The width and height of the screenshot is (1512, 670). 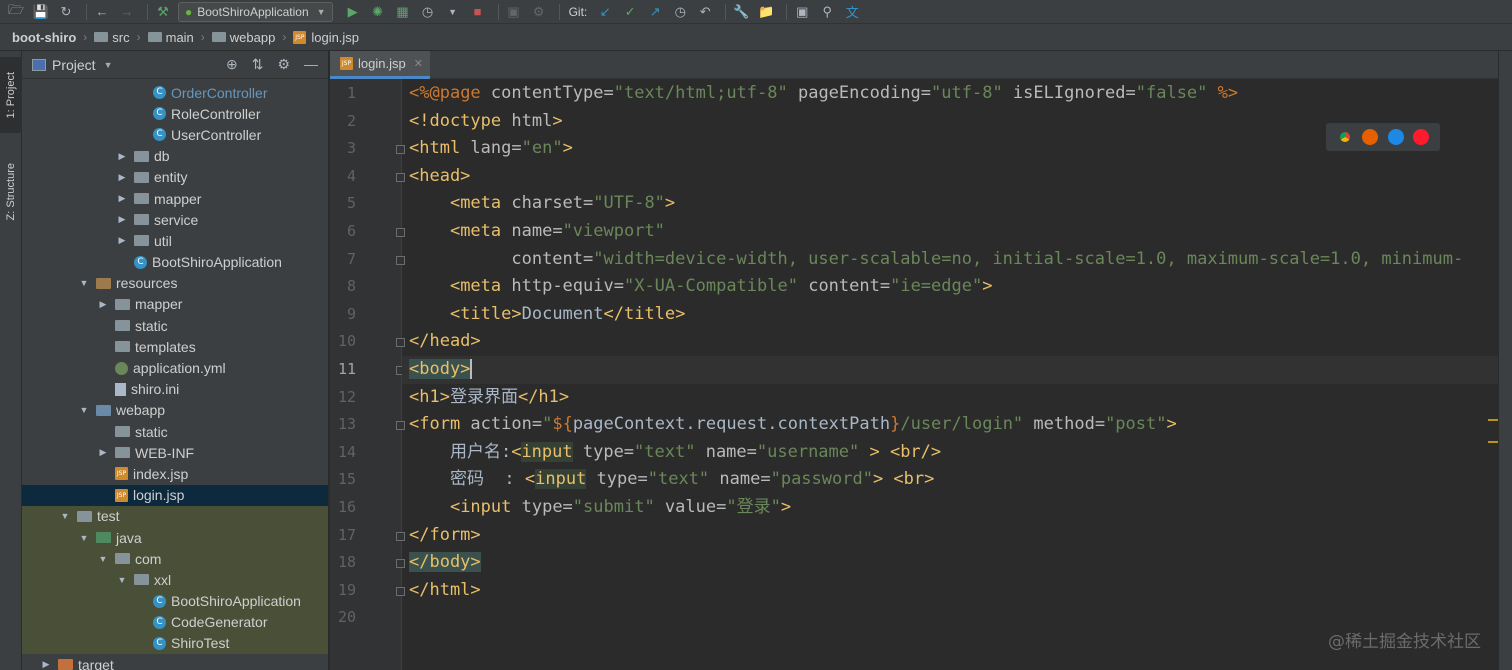 What do you see at coordinates (741, 12) in the screenshot?
I see `wrench-settings-icon: 🔧` at bounding box center [741, 12].